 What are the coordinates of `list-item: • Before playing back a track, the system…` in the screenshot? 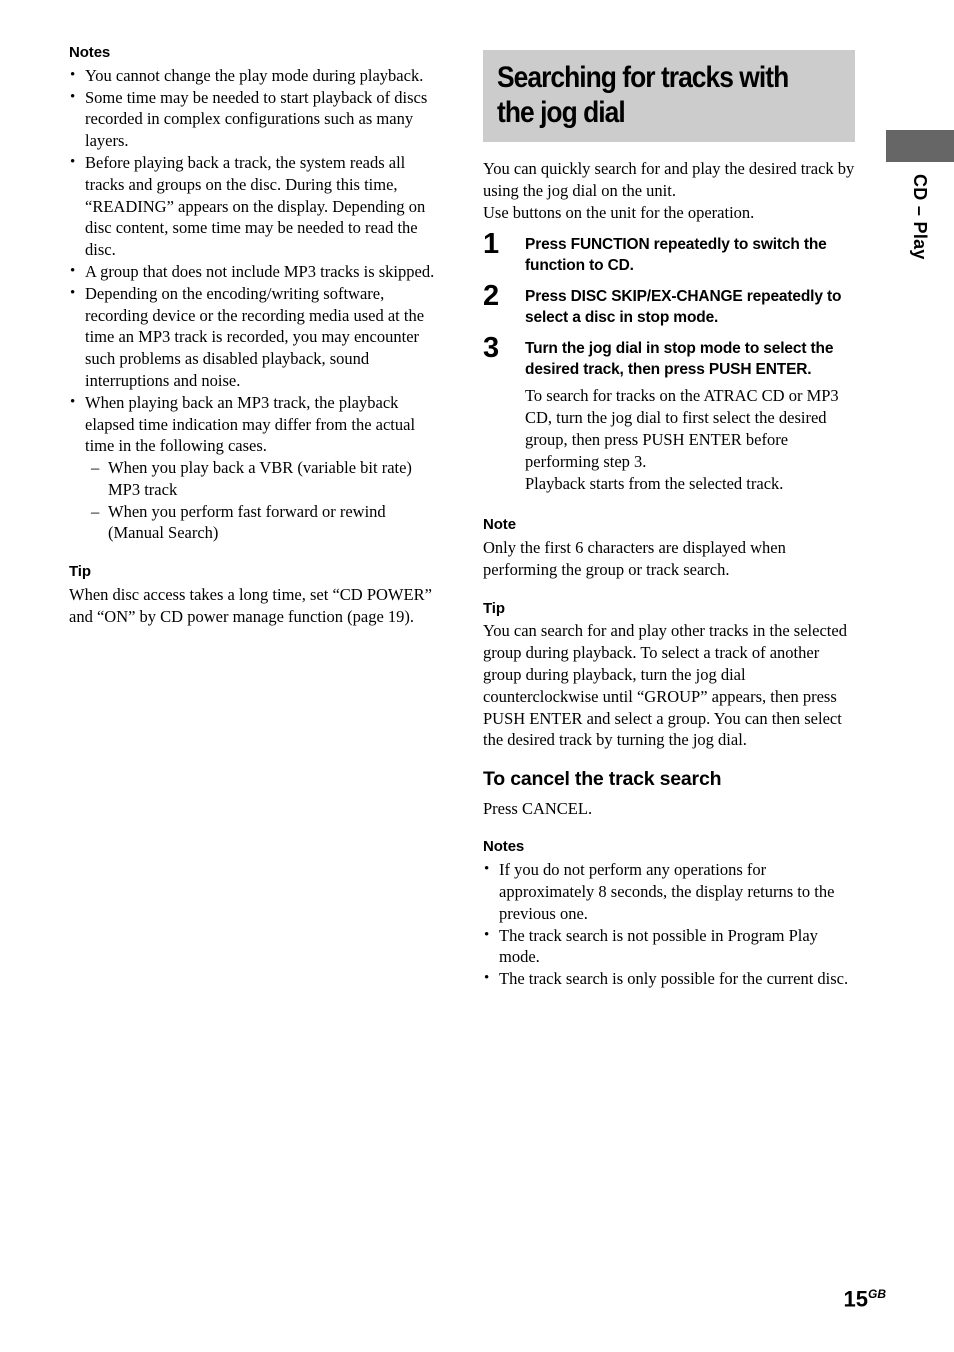 It's located at (256, 206).